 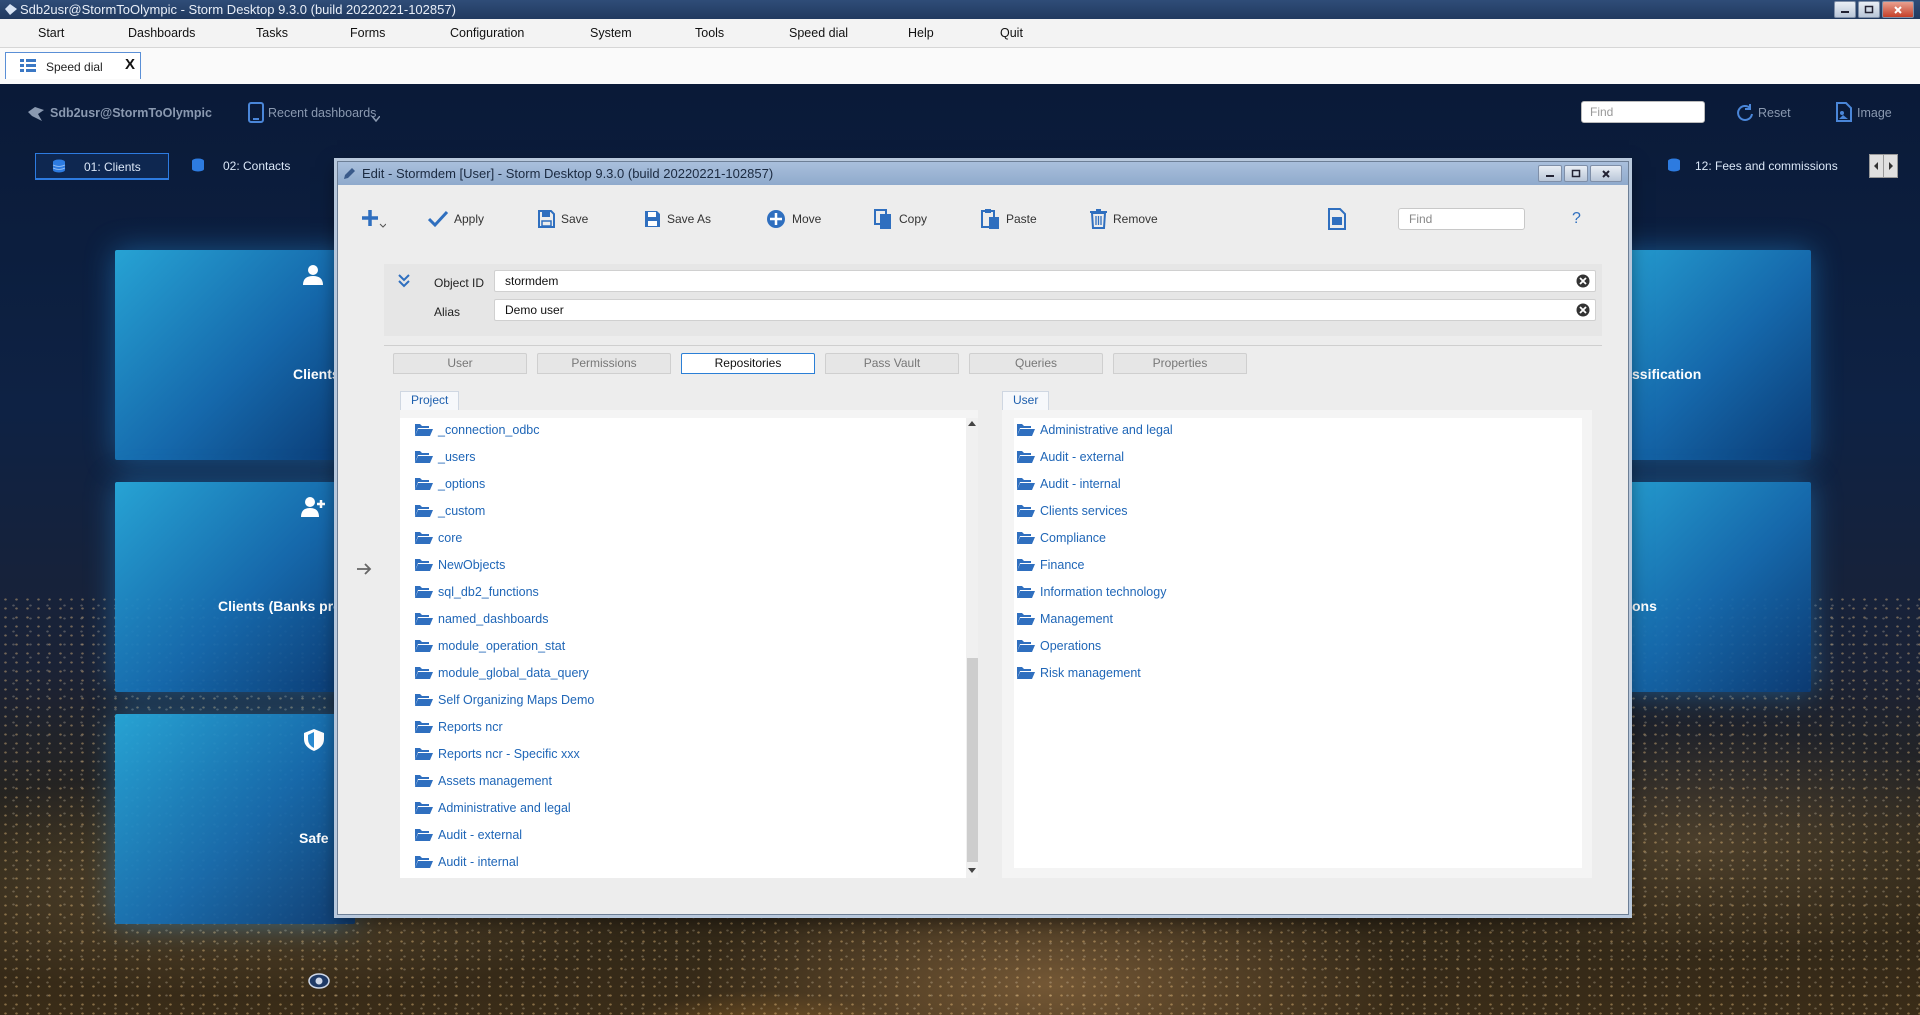 I want to click on list-item: named_dashboards, so click(x=481, y=619).